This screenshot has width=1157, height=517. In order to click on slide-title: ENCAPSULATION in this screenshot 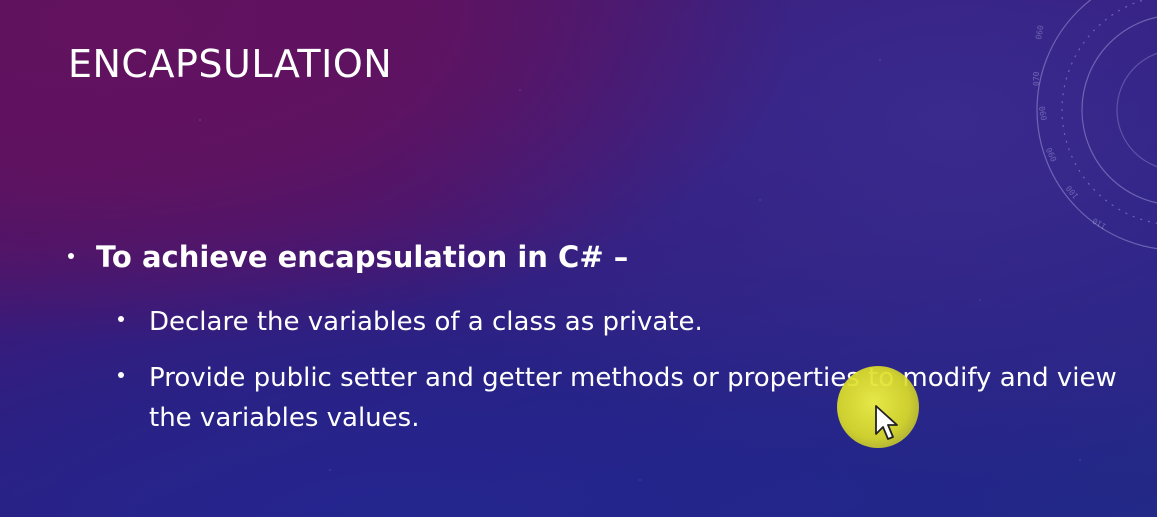, I will do `click(230, 64)`.